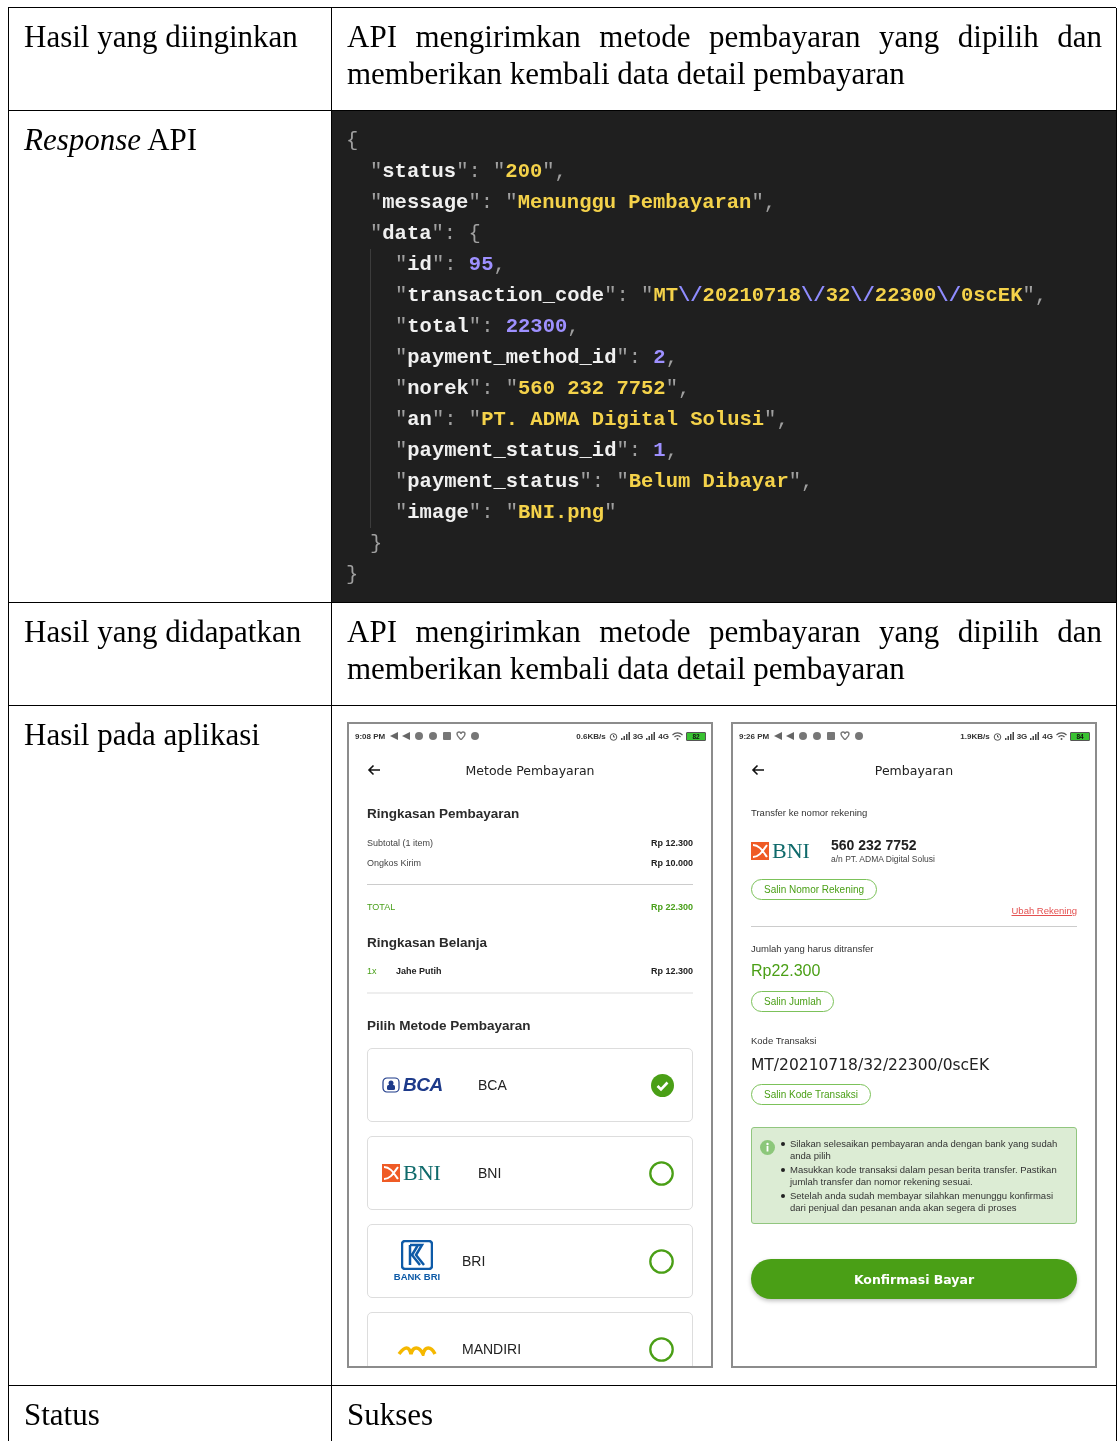  Describe the element at coordinates (605, 482) in the screenshot. I see `code-line: "payment_status": "Belum Dibayar",` at that location.